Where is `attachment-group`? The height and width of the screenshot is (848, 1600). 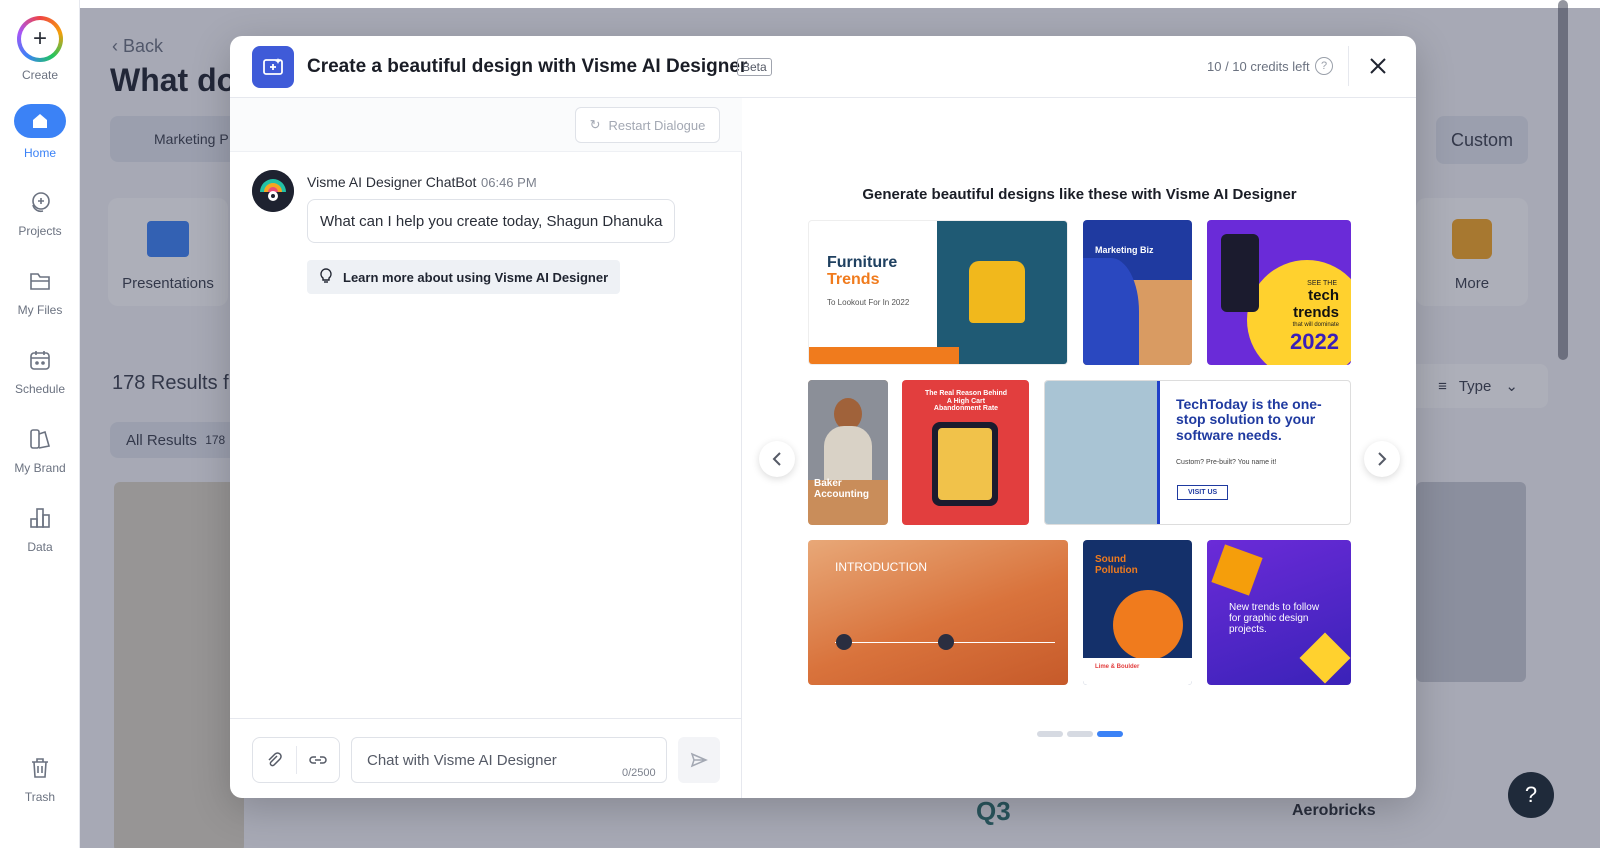
attachment-group is located at coordinates (296, 760).